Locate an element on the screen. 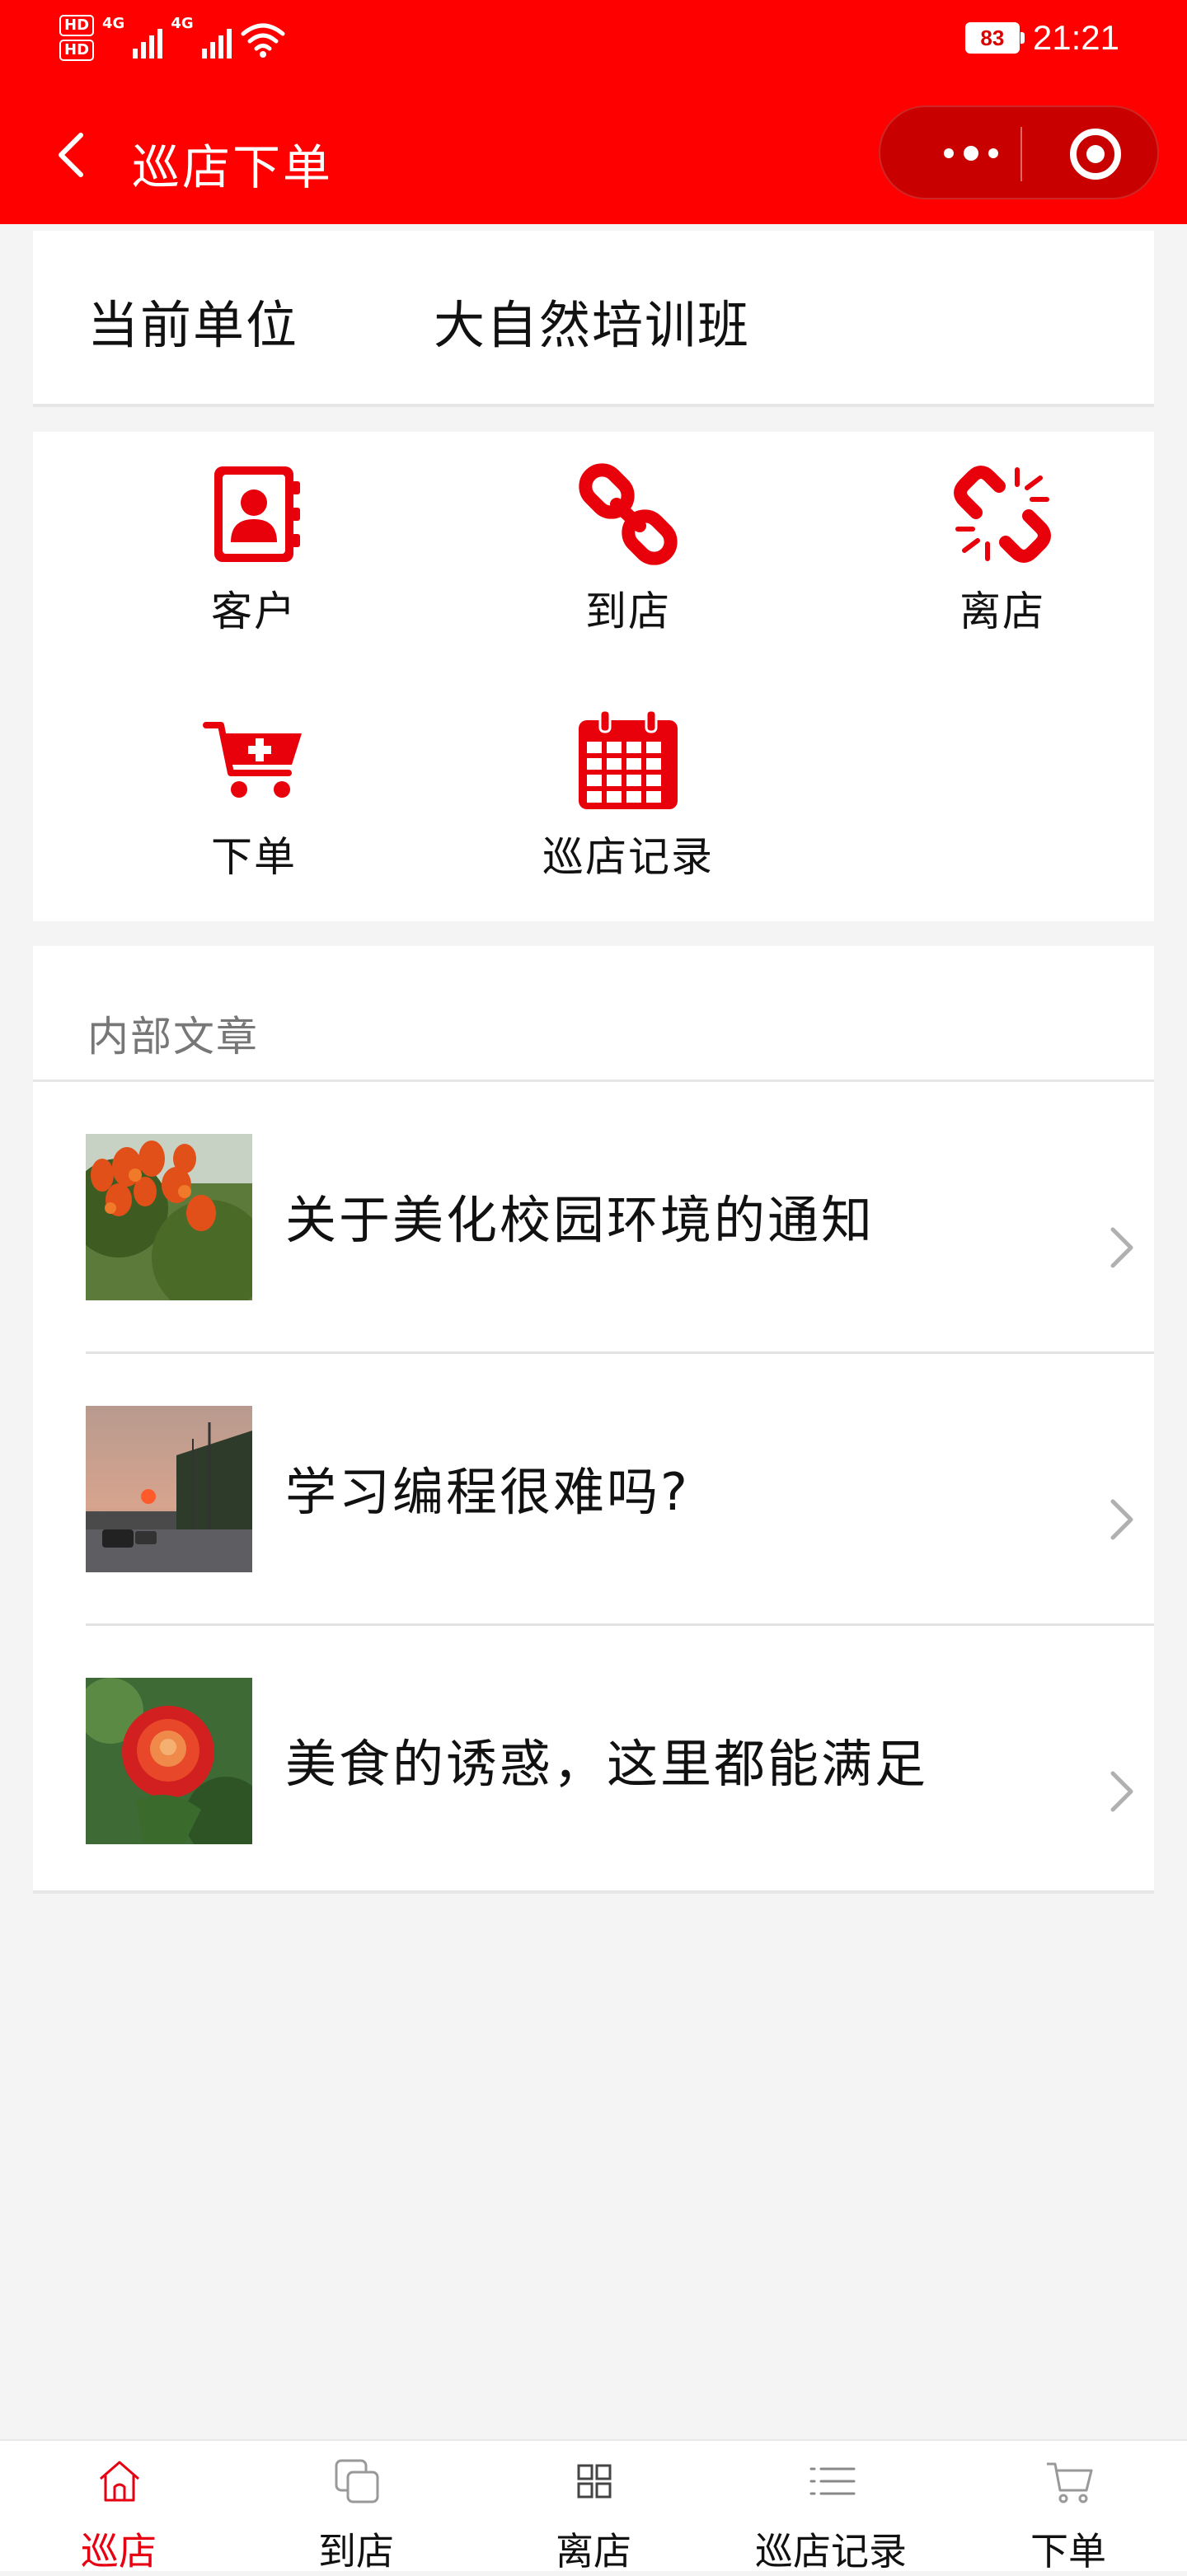  tab-label: 下单 is located at coordinates (1068, 2551).